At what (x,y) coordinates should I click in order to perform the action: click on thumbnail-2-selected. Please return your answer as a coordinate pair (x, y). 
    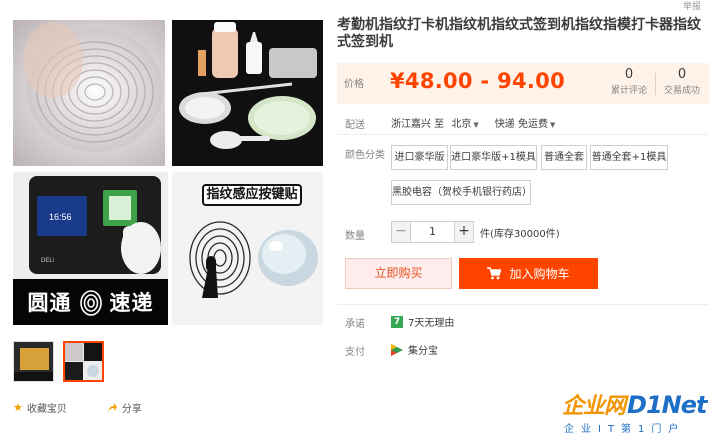
    Looking at the image, I should click on (83, 361).